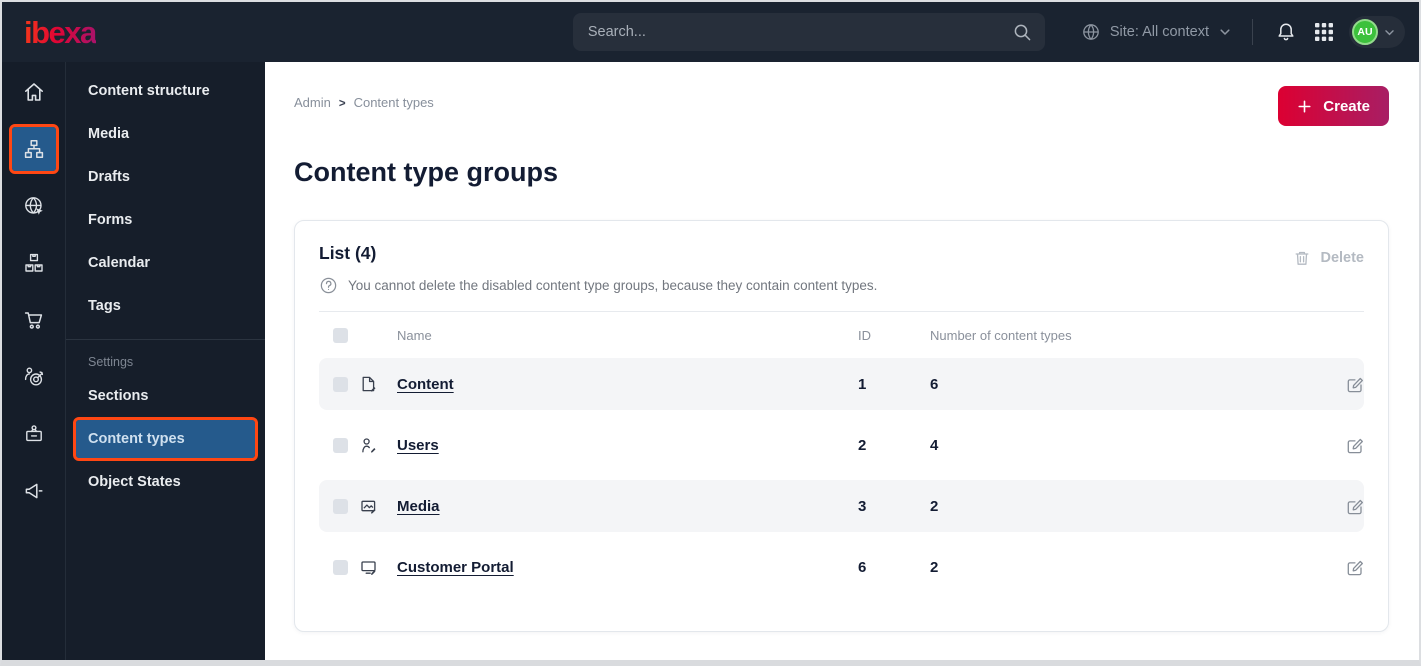  I want to click on nav-rail, so click(34, 361).